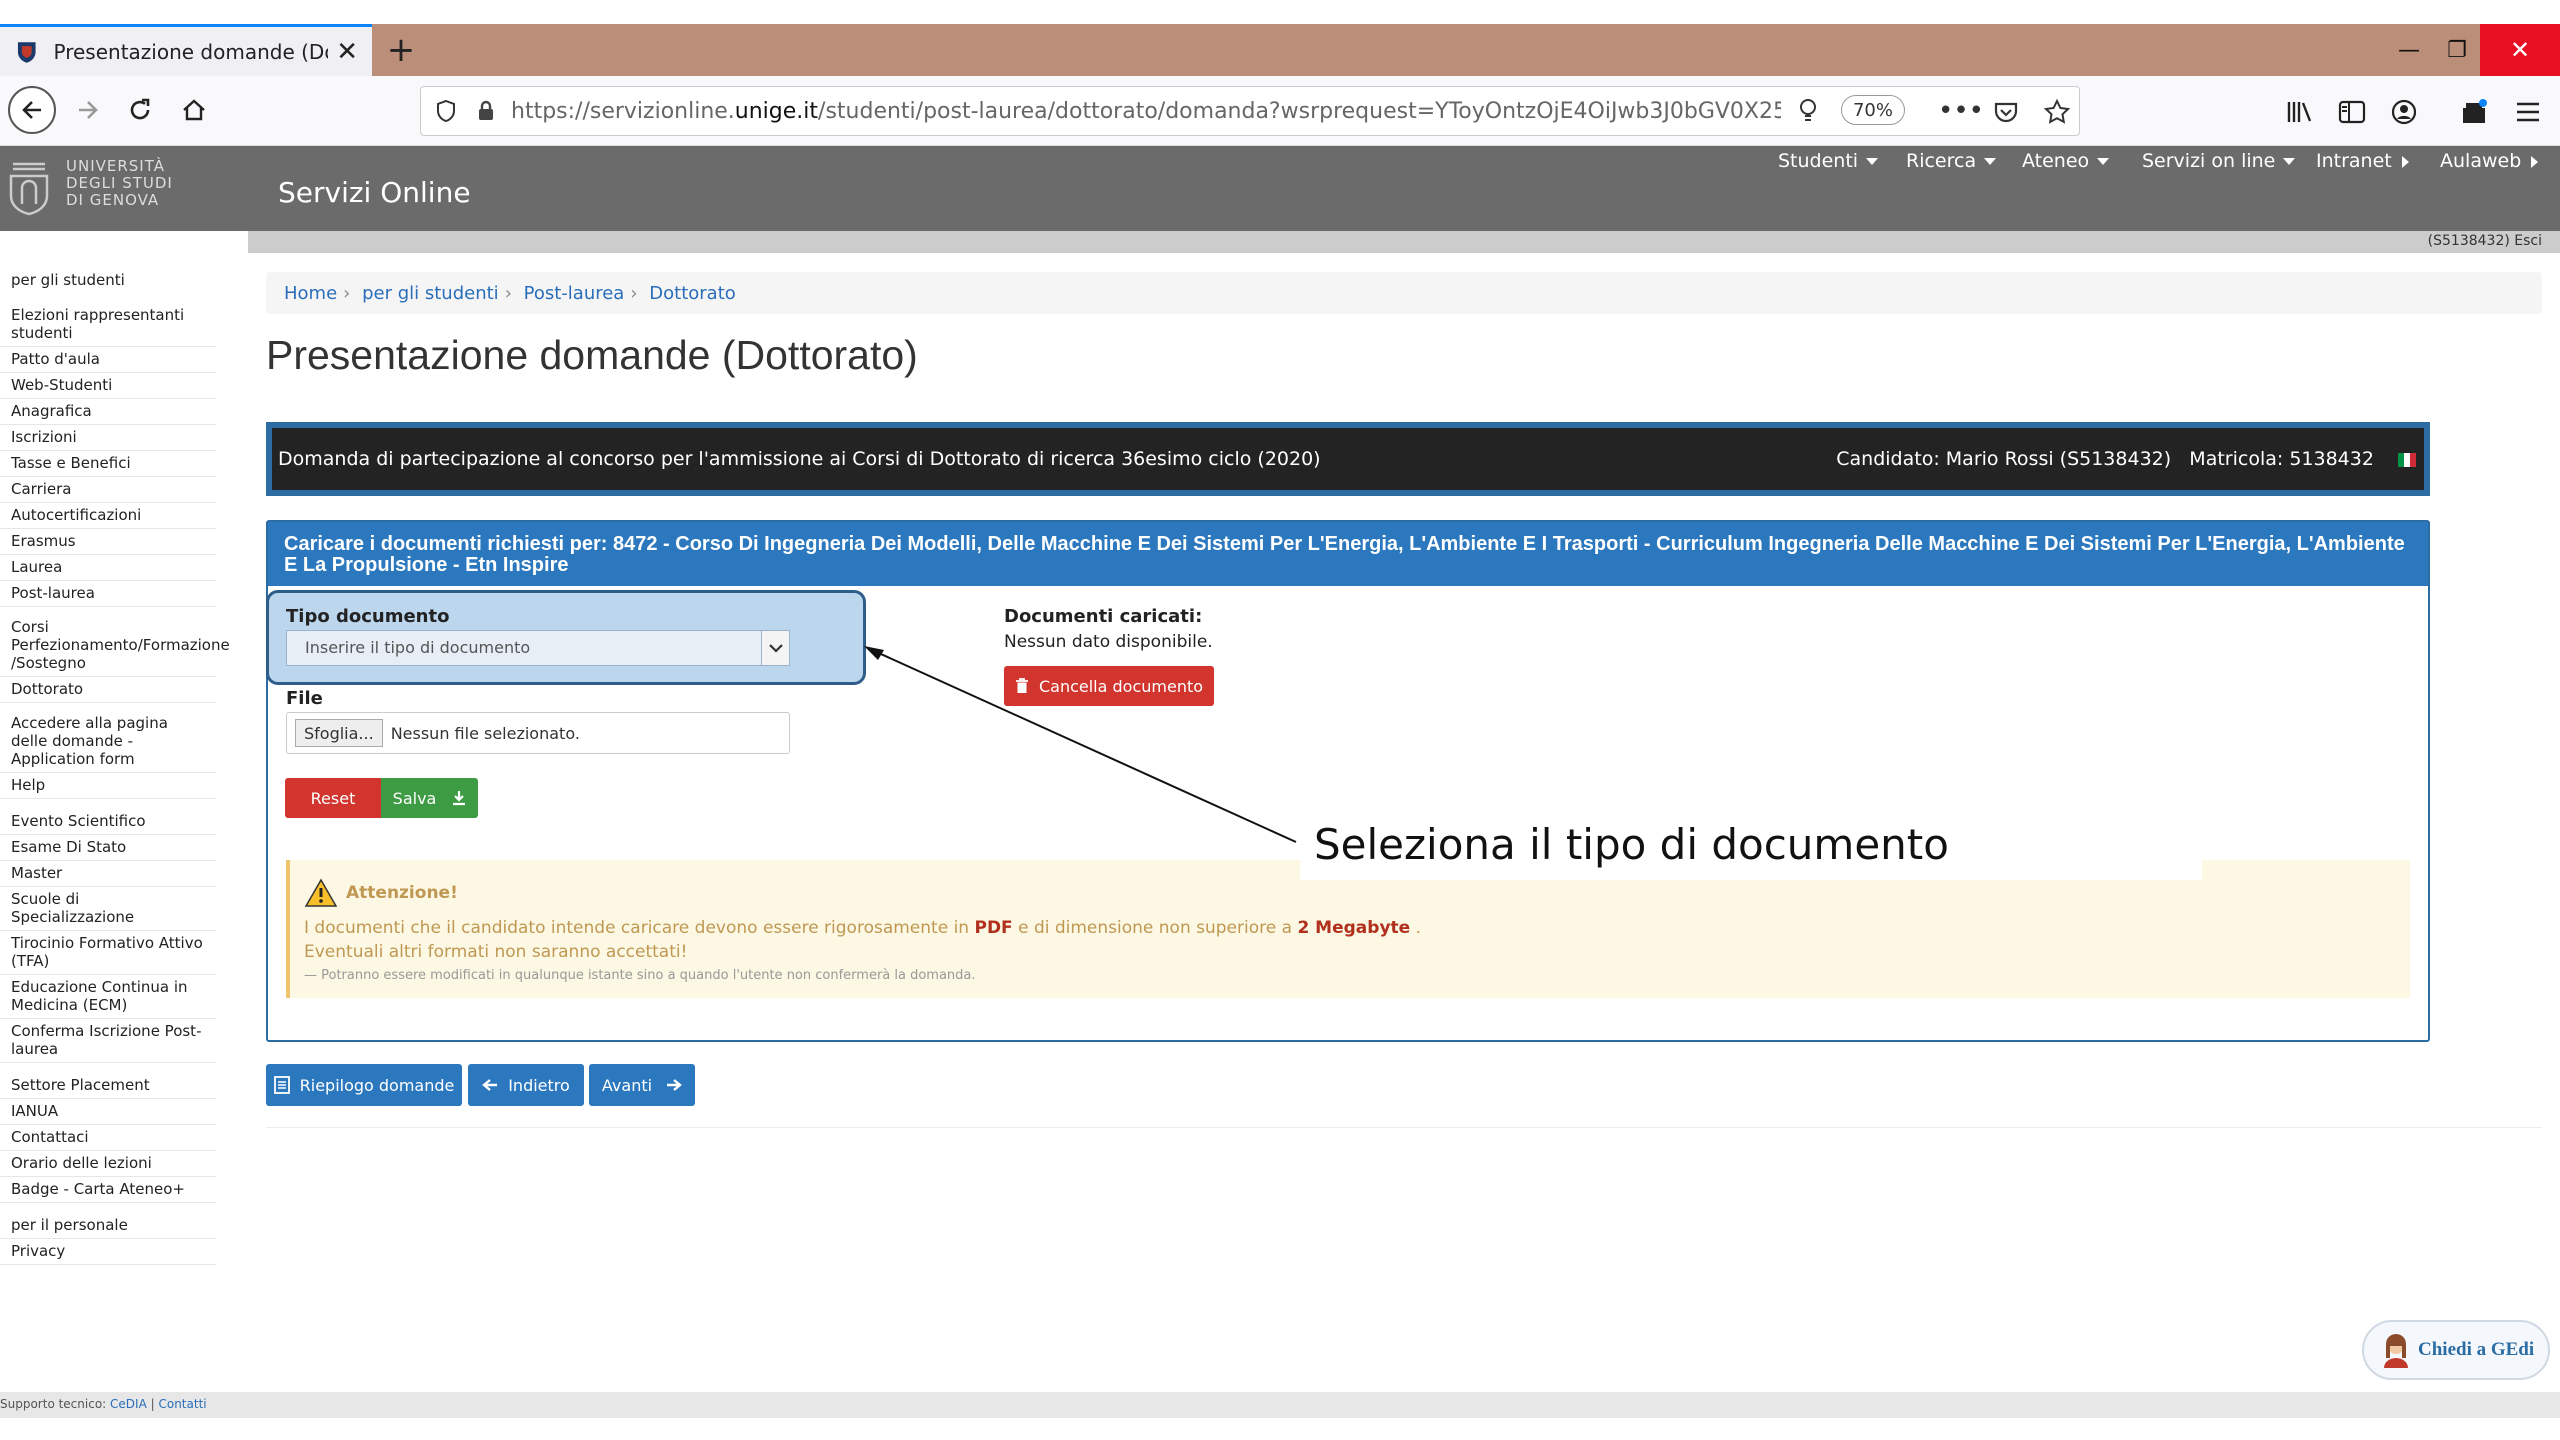  What do you see at coordinates (1080, 744) in the screenshot?
I see `annotation-arrow` at bounding box center [1080, 744].